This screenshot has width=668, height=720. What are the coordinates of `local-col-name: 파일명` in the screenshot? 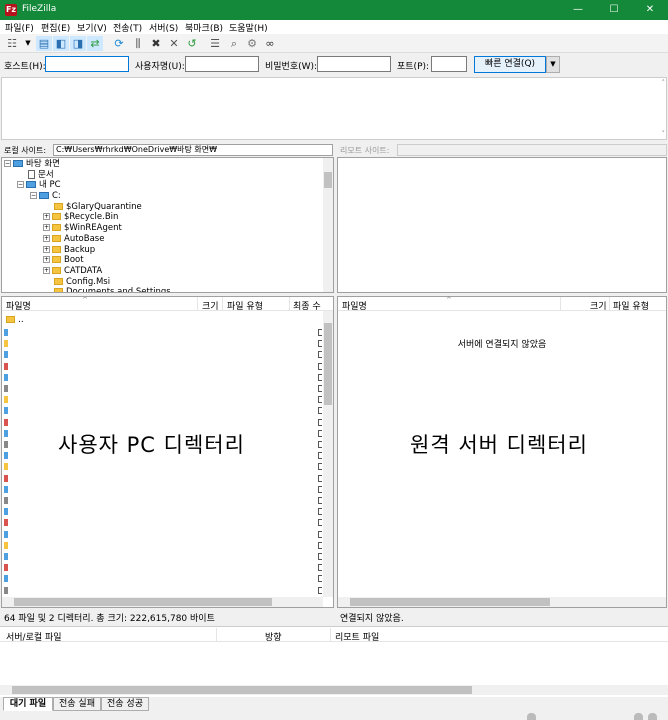 It's located at (18, 305).